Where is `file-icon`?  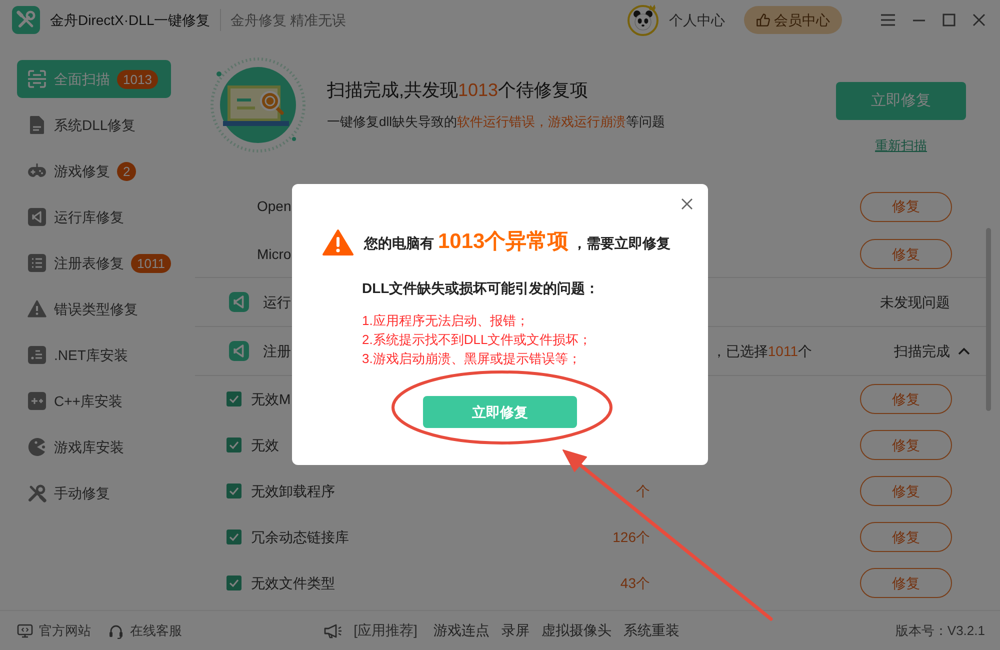 file-icon is located at coordinates (37, 125).